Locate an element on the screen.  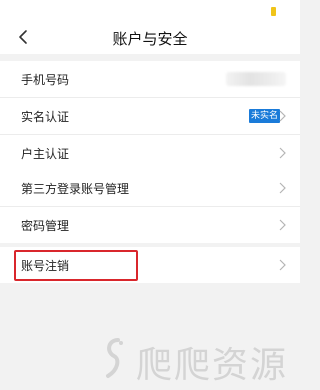
row-password-management: 密码管理 is located at coordinates (150, 225).